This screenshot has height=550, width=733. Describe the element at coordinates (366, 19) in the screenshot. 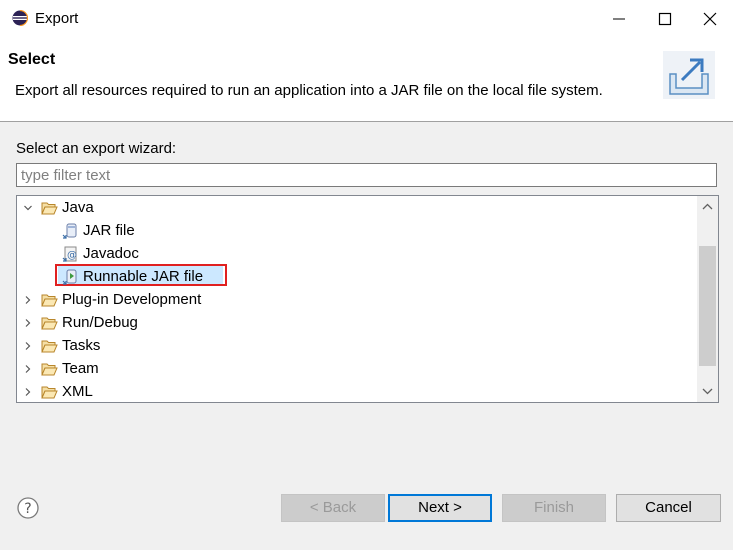

I see `title-bar: Export` at that location.